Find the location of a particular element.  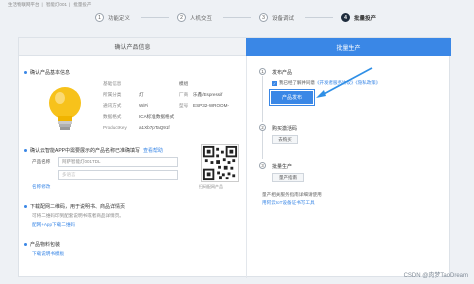

breadcrumb-item: 批量投产 is located at coordinates (82, 4).